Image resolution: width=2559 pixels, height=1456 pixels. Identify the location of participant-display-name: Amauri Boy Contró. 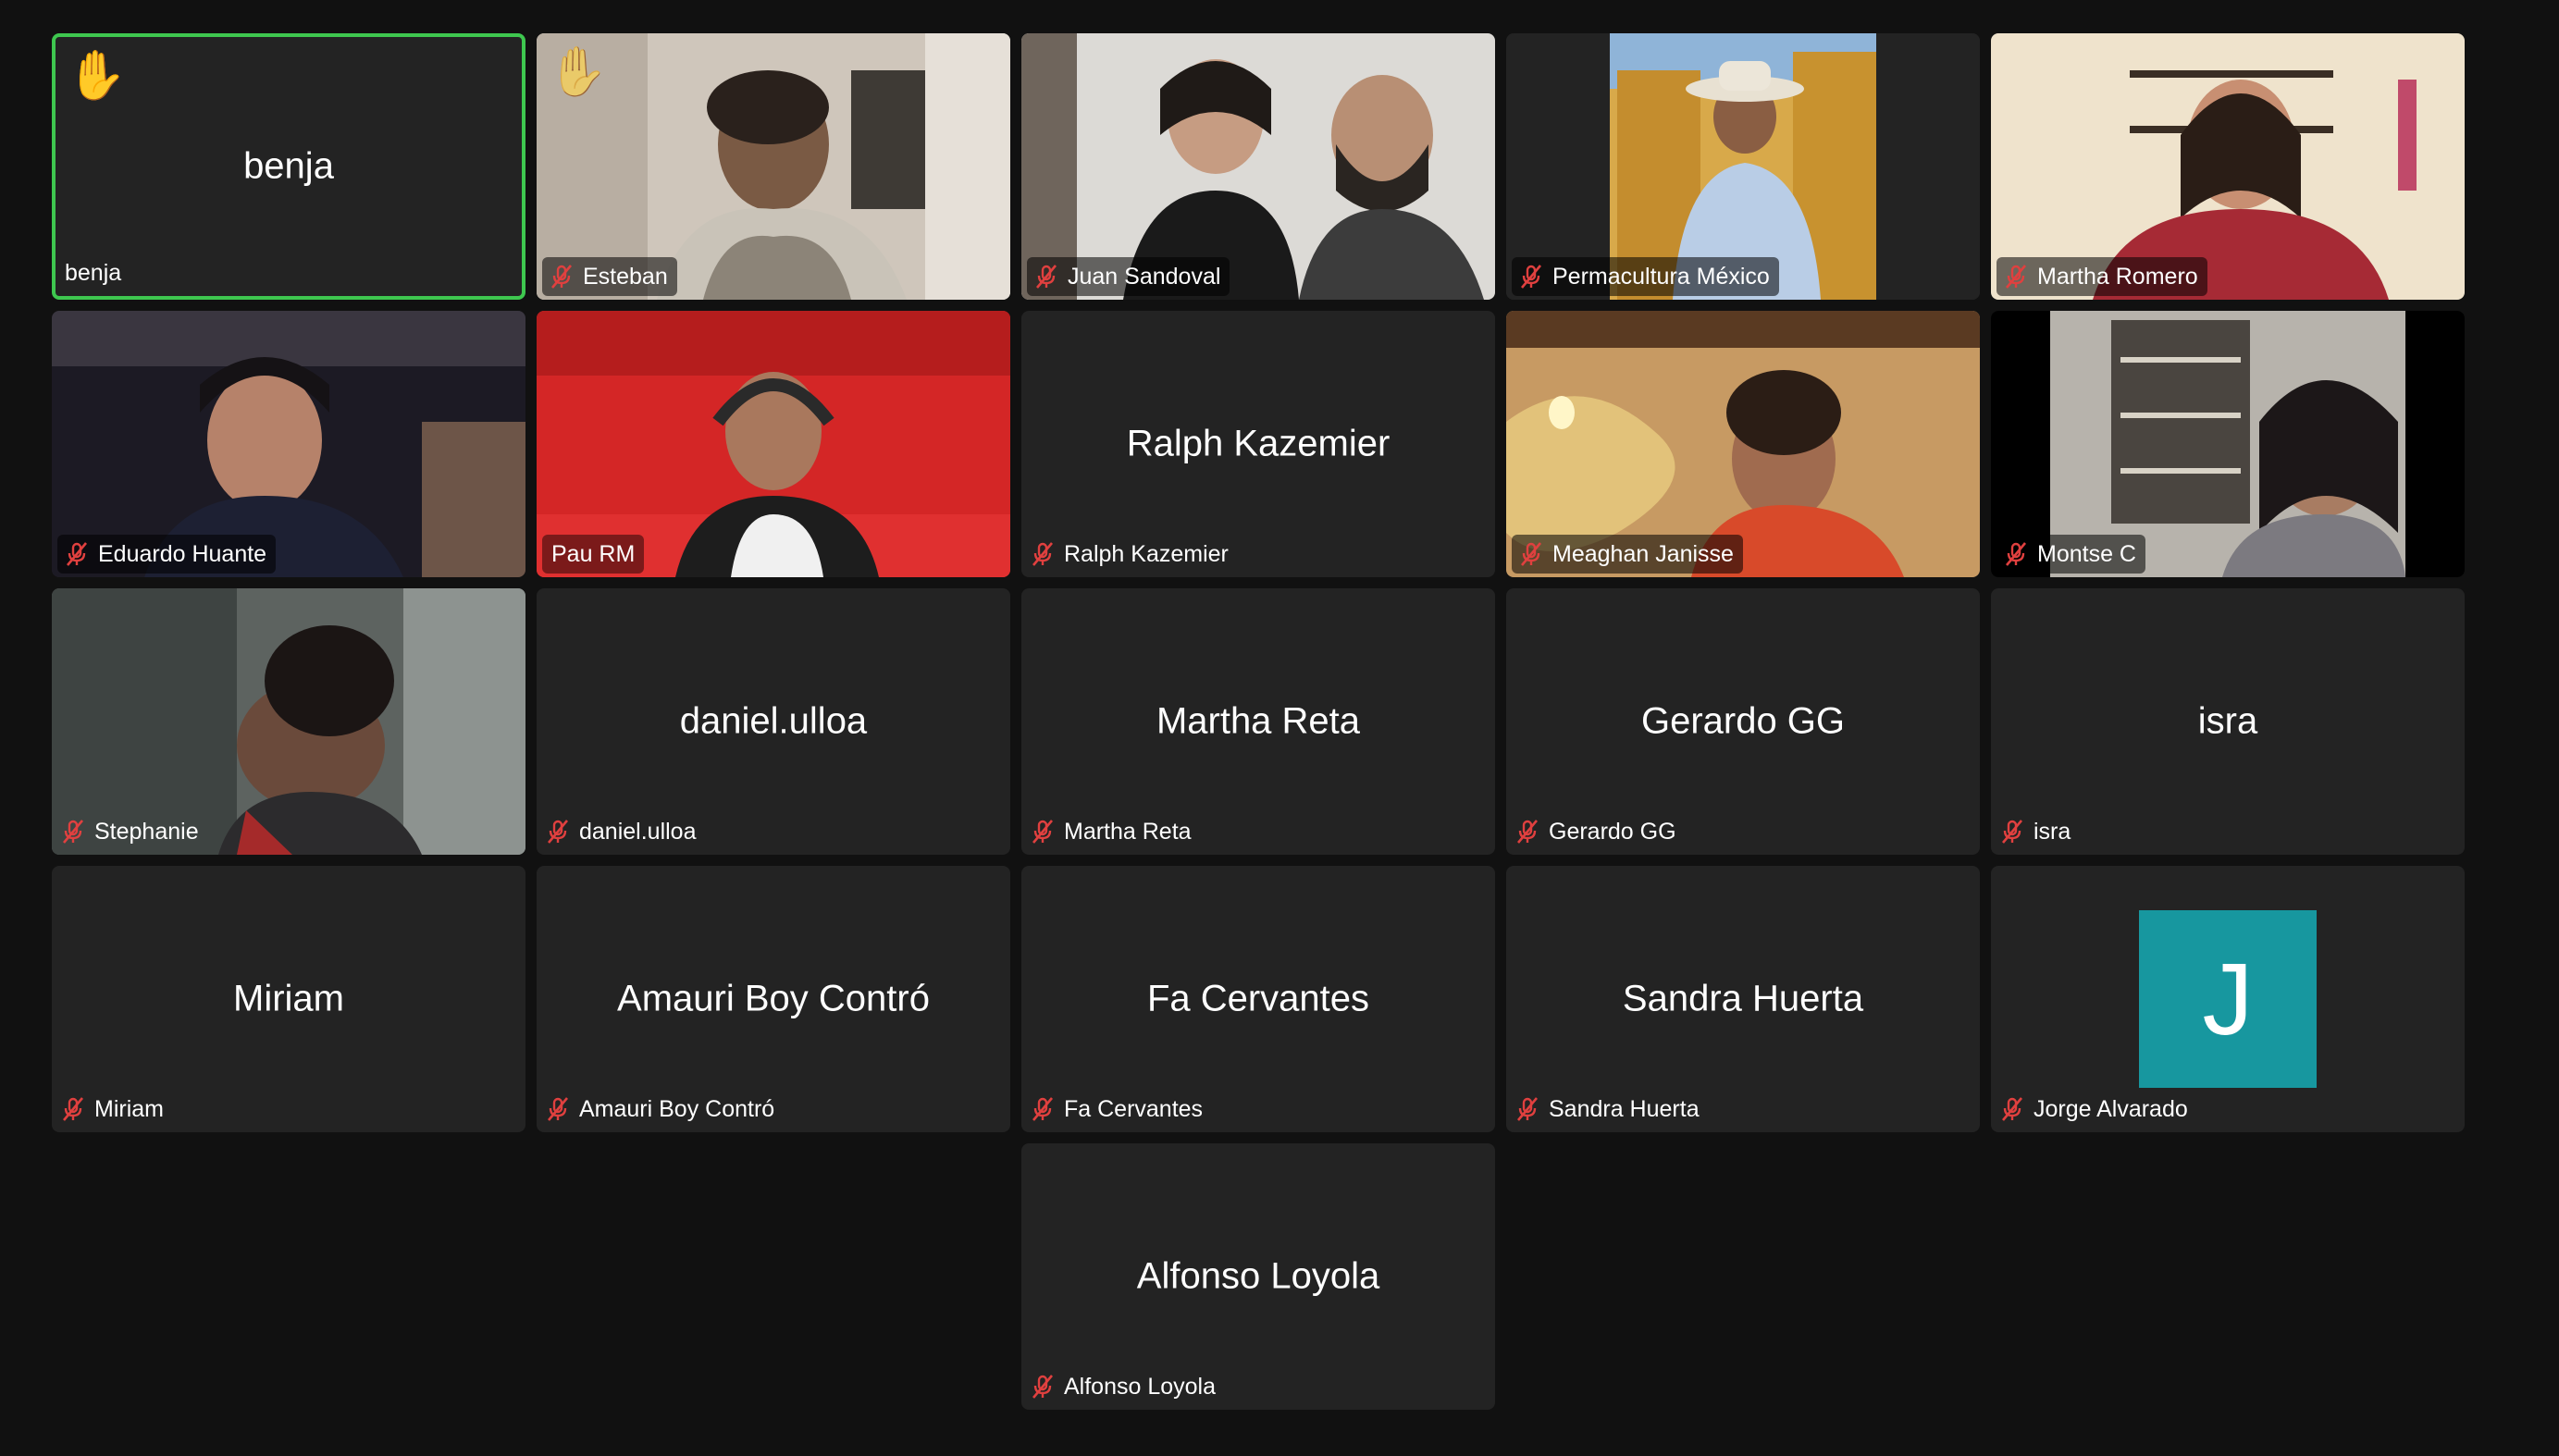
(773, 998).